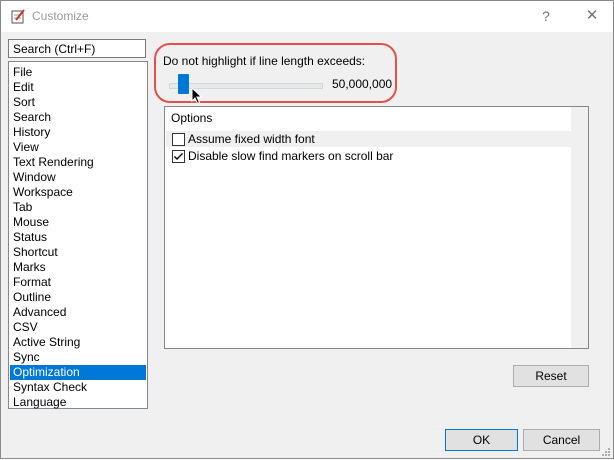  What do you see at coordinates (60, 16) in the screenshot?
I see `window-title: Customize` at bounding box center [60, 16].